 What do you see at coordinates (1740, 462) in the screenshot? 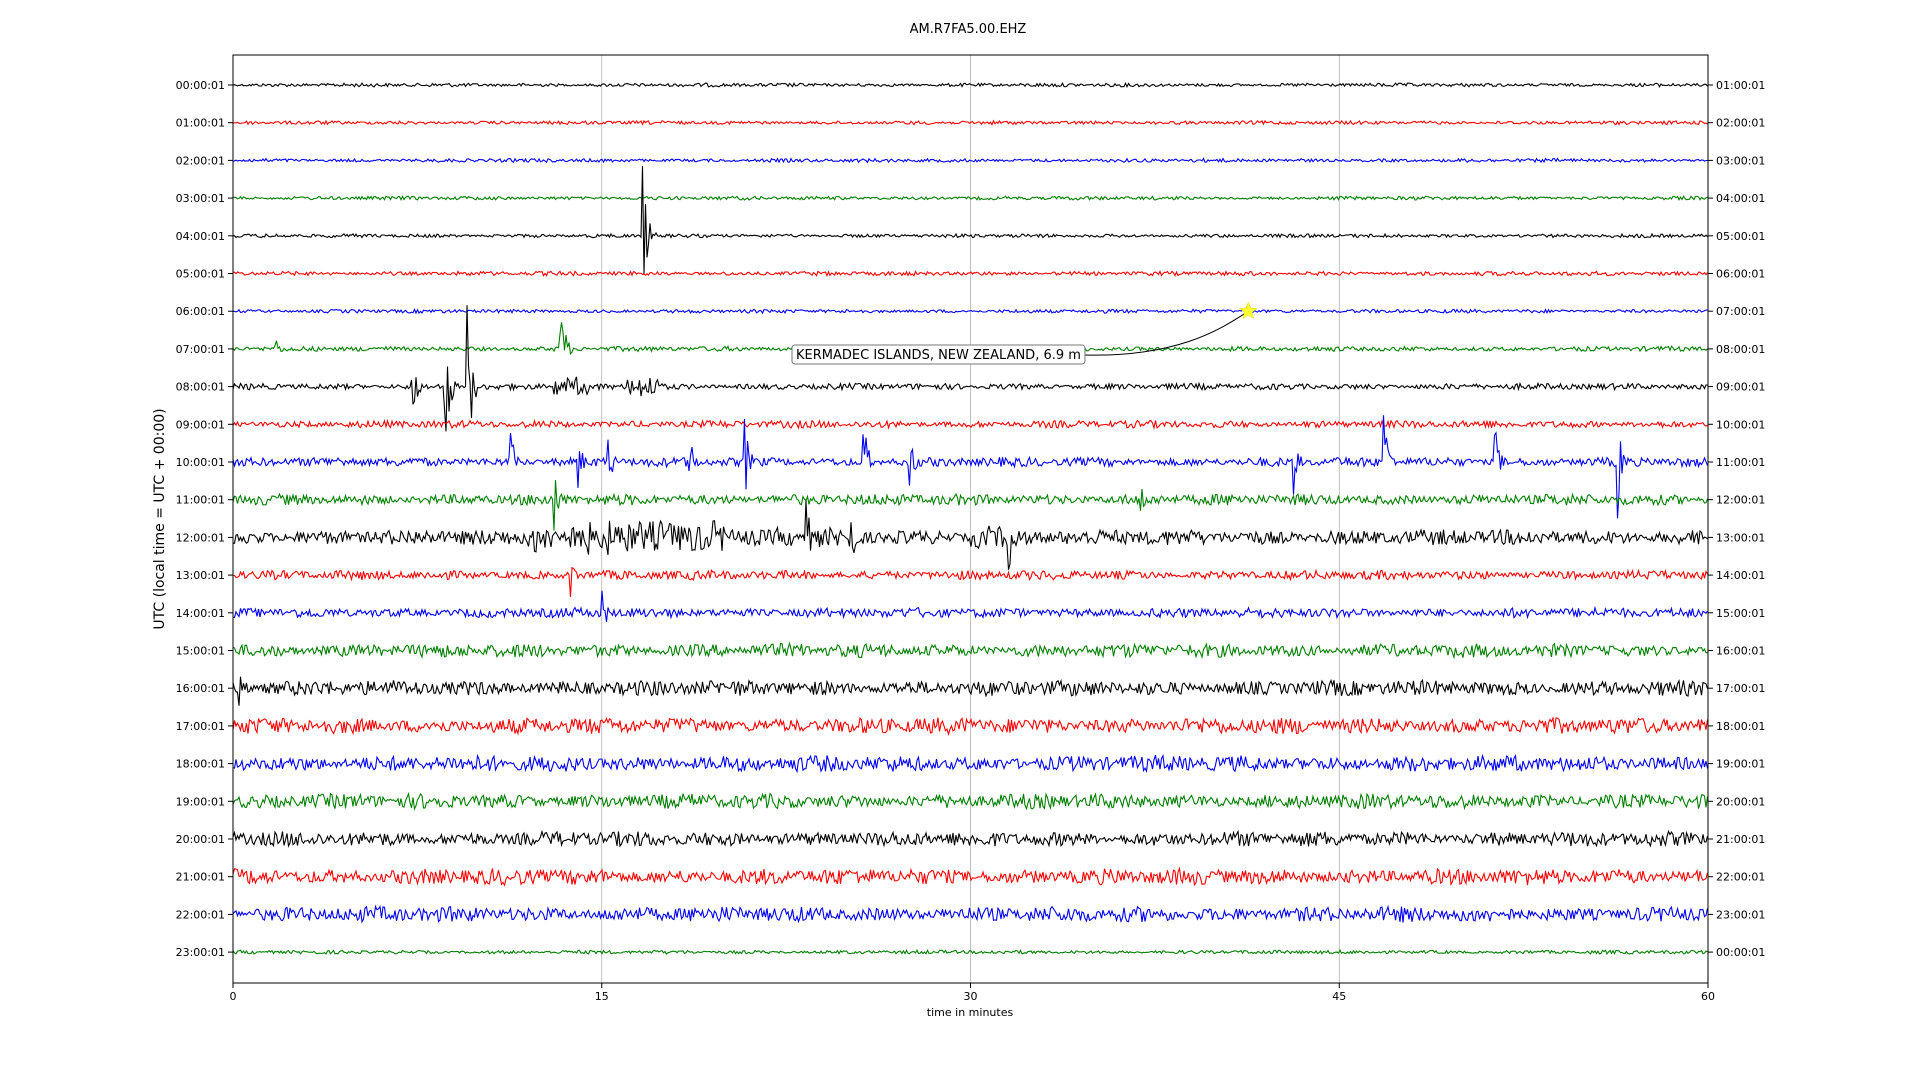
I see `right-row-label-10: 11:00:01` at bounding box center [1740, 462].